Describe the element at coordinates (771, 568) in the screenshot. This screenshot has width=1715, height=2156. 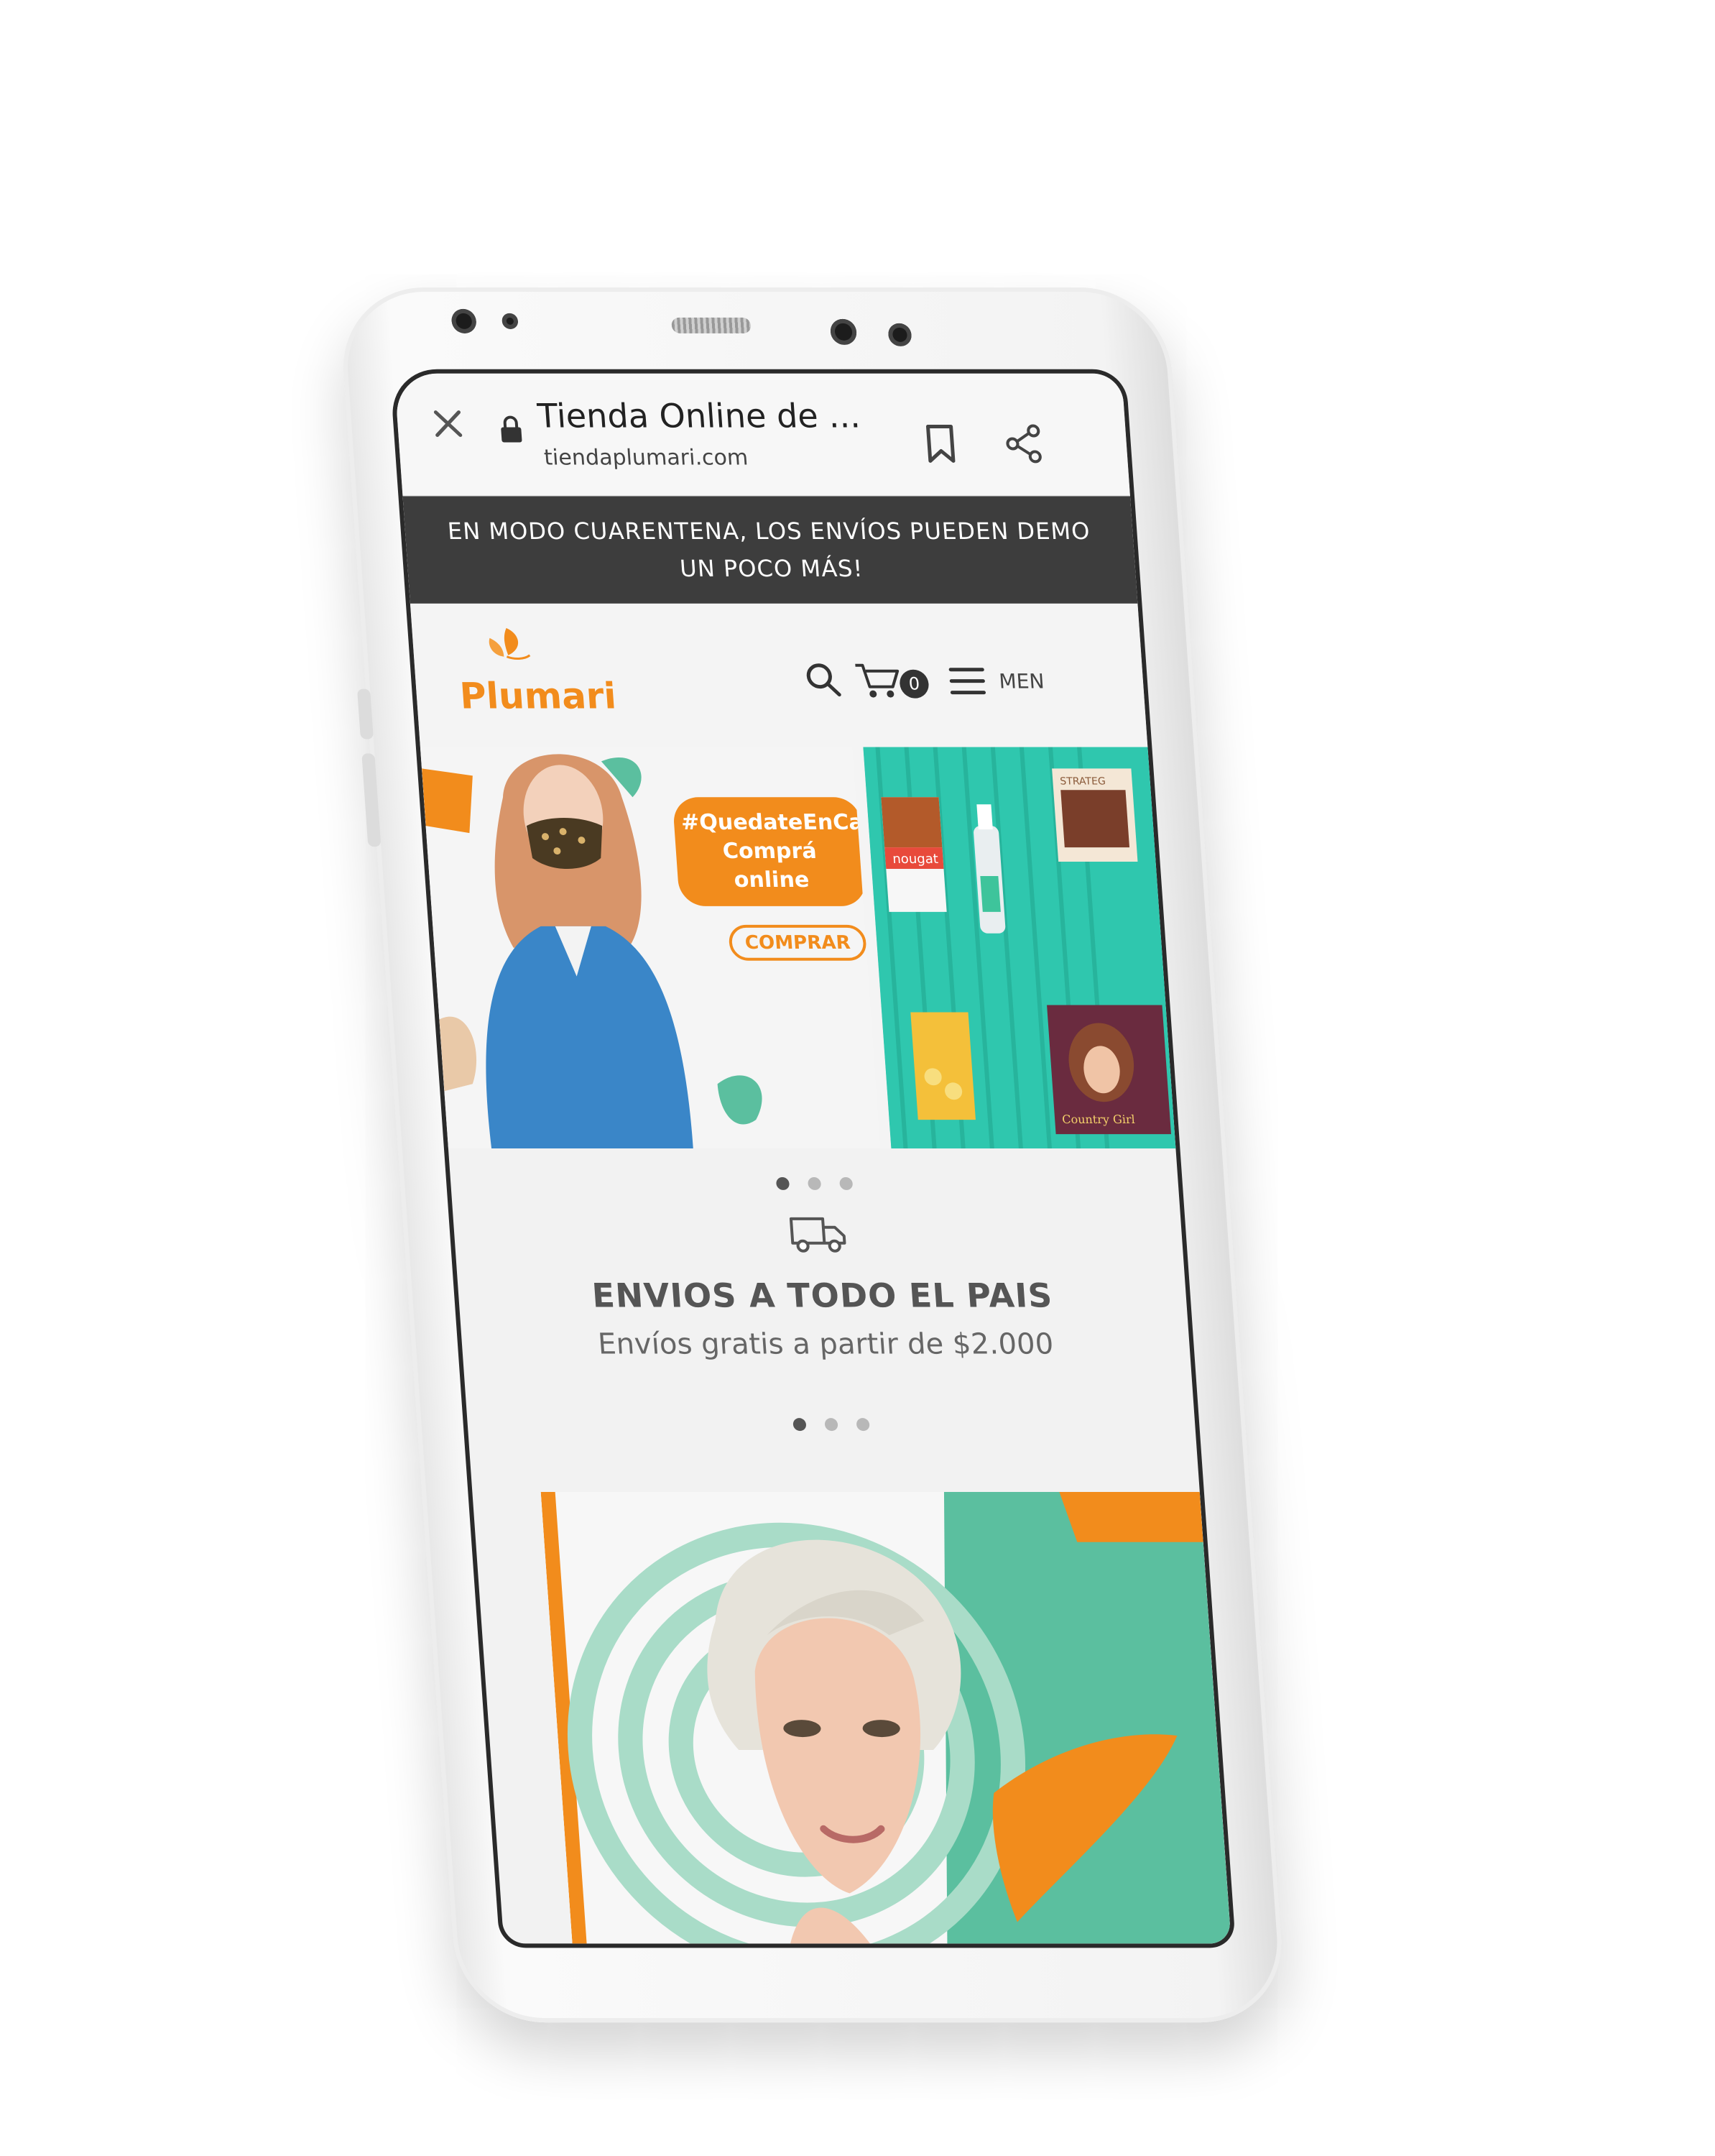
I see `announcement-line-2: UN POCO MÁS!` at that location.